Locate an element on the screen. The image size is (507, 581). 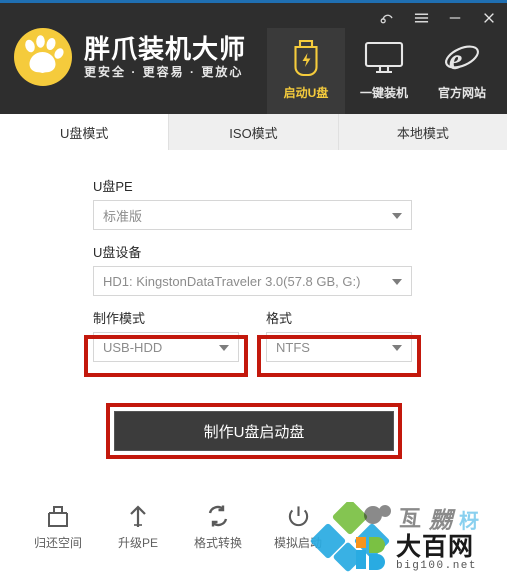
usb-pe-value: 标准版 is located at coordinates (123, 216).